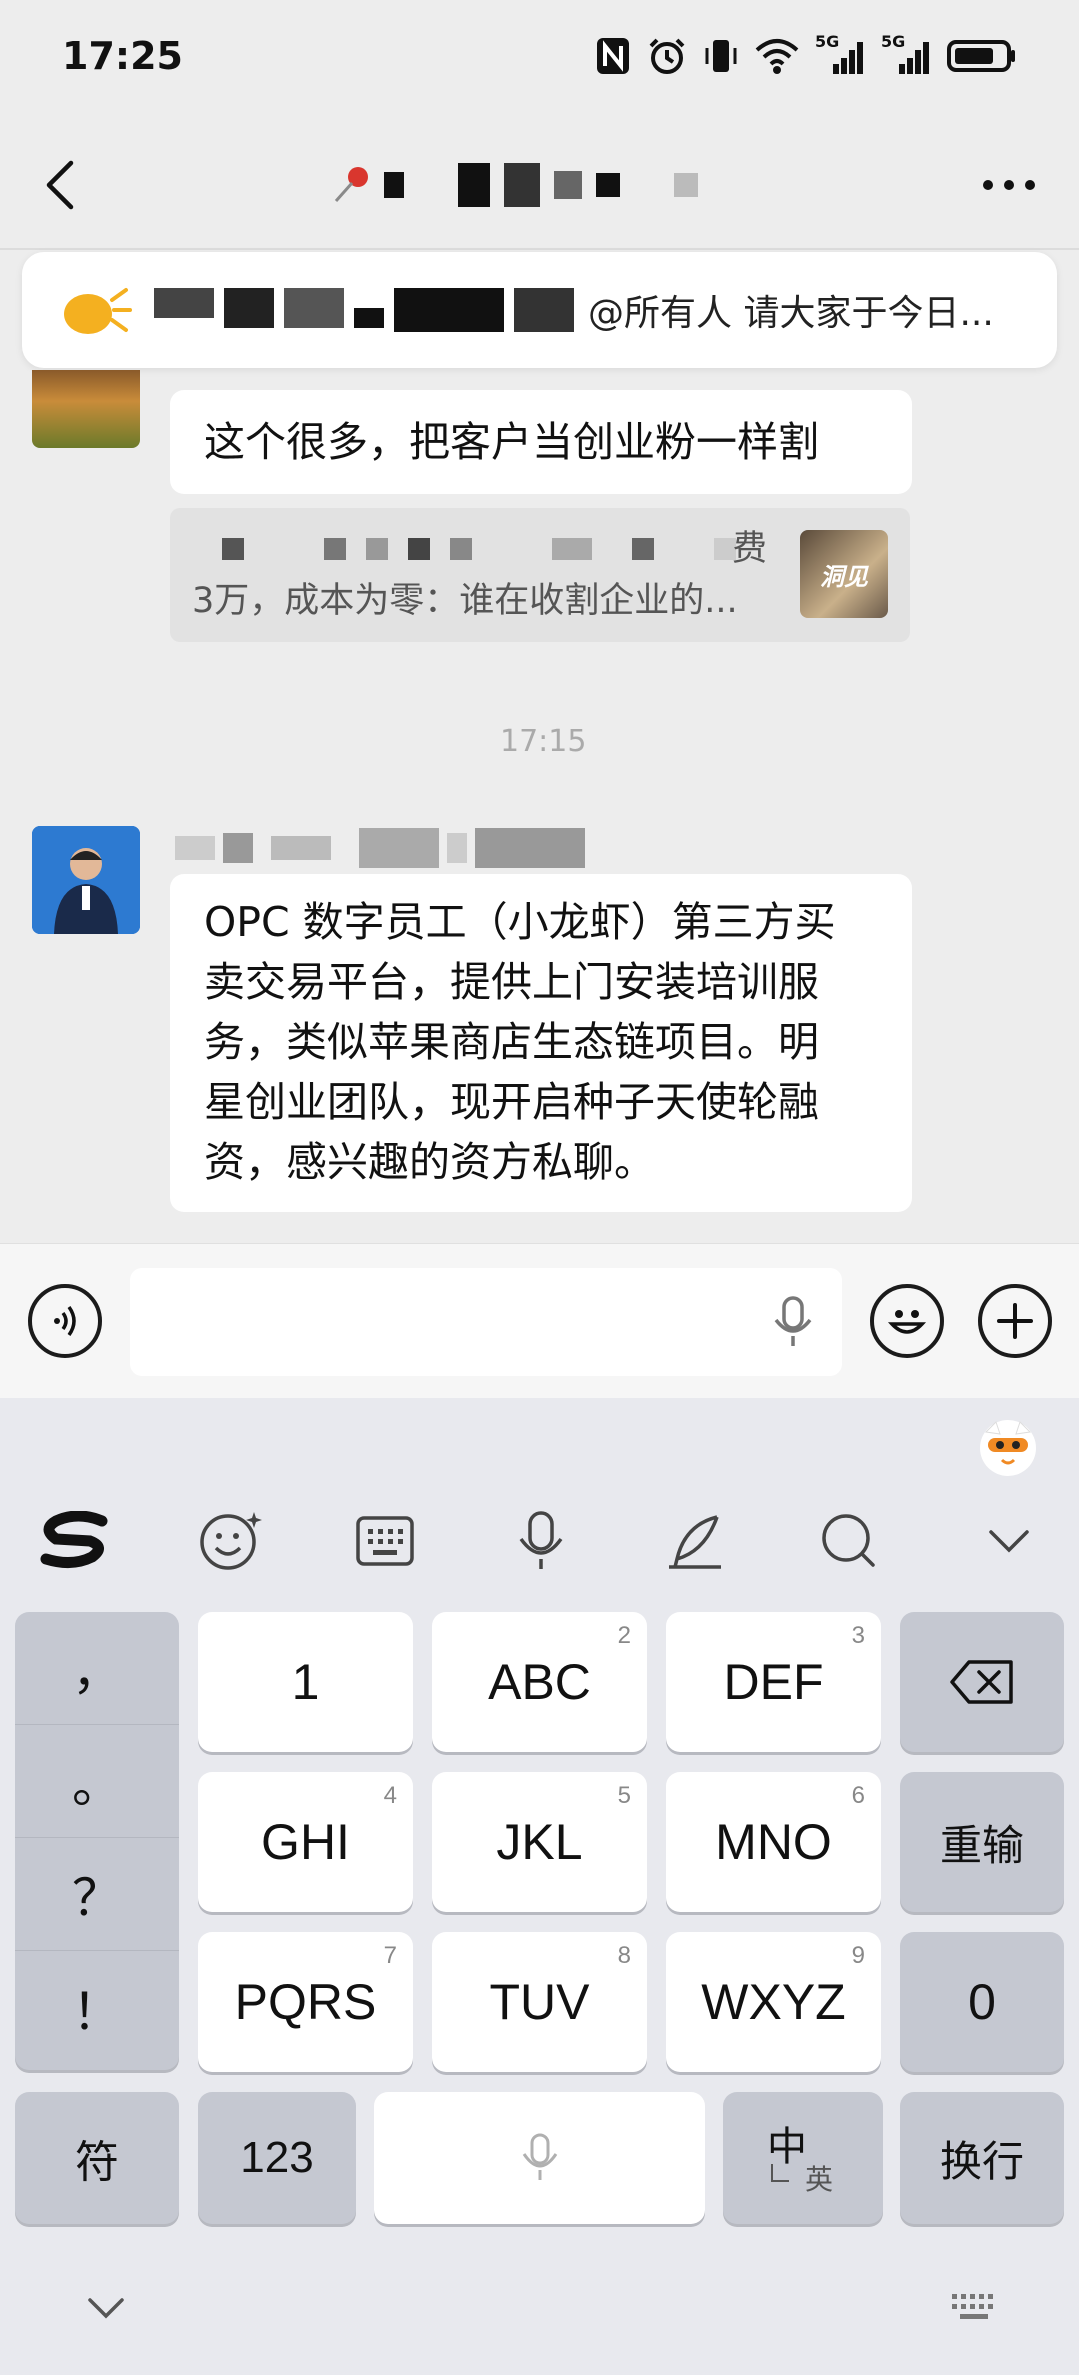  I want to click on header-divider, so click(539, 249).